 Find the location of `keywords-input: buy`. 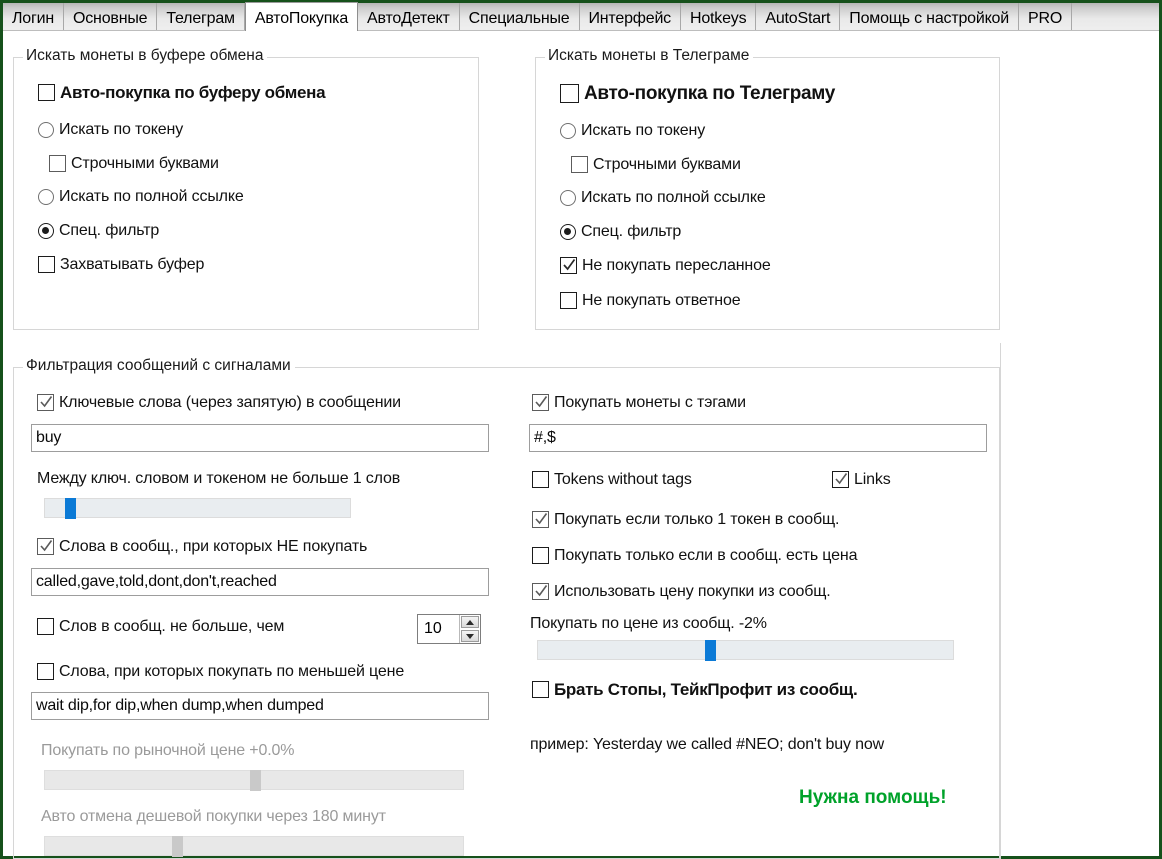

keywords-input: buy is located at coordinates (260, 438).